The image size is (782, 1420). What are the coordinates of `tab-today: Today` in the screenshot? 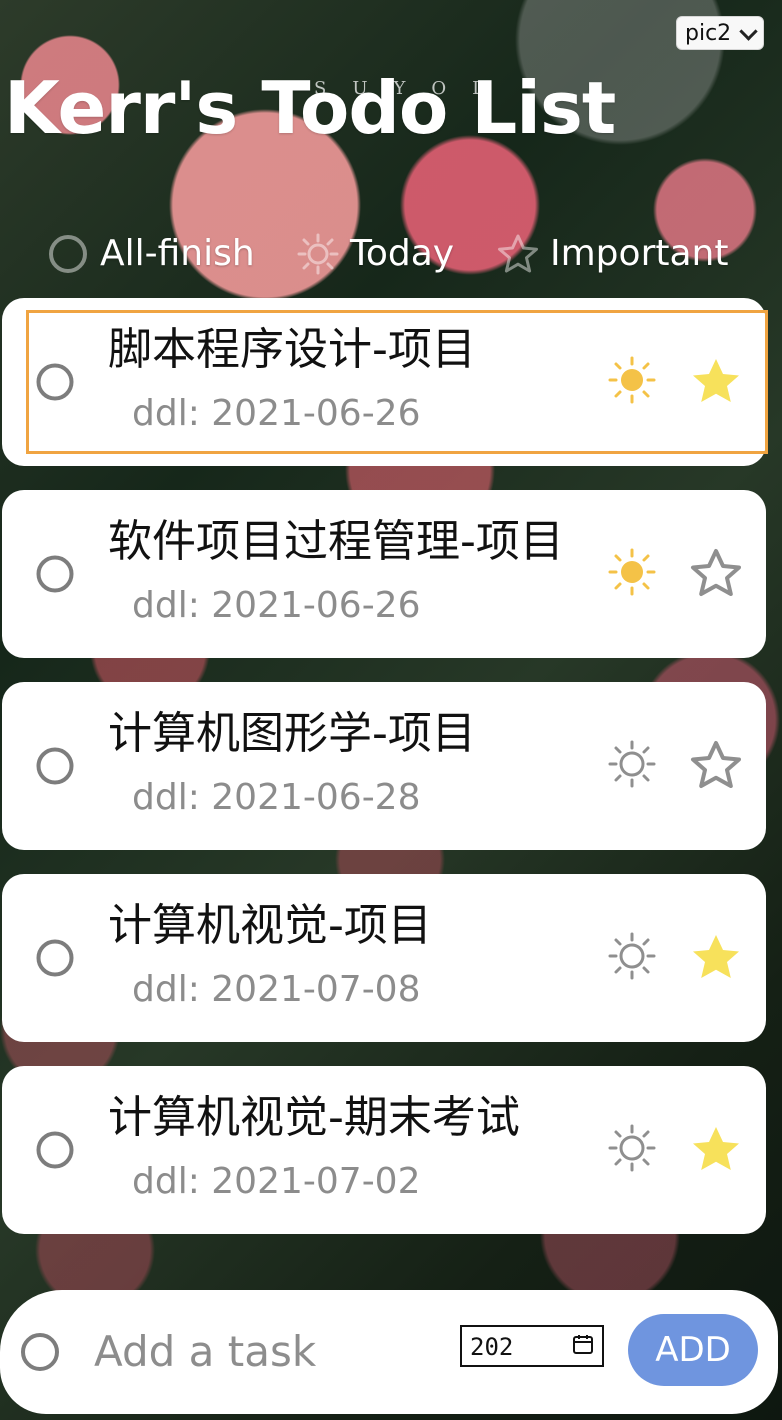 It's located at (375, 254).